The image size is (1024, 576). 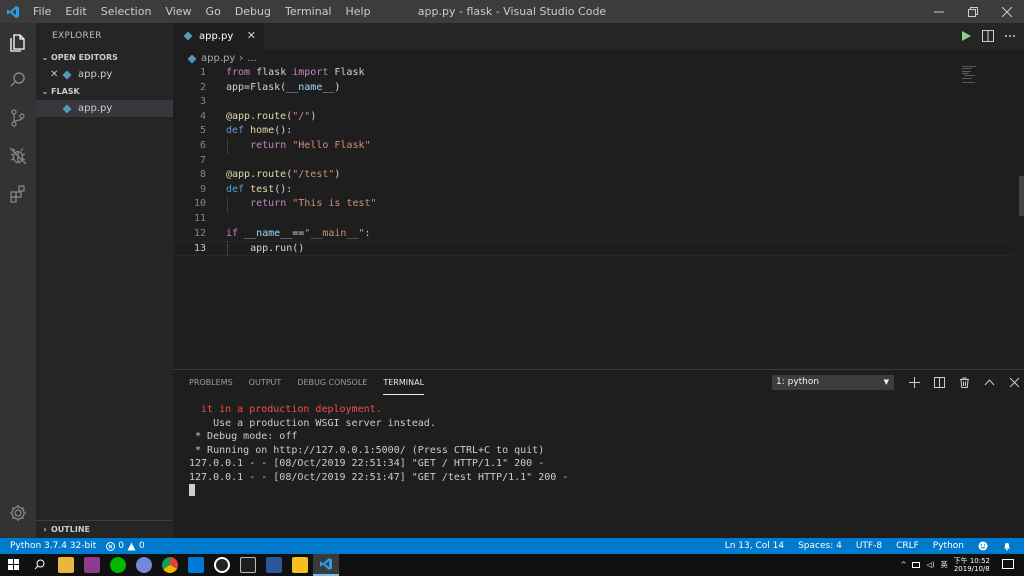 I want to click on chevron-up-icon: ^, so click(x=904, y=565).